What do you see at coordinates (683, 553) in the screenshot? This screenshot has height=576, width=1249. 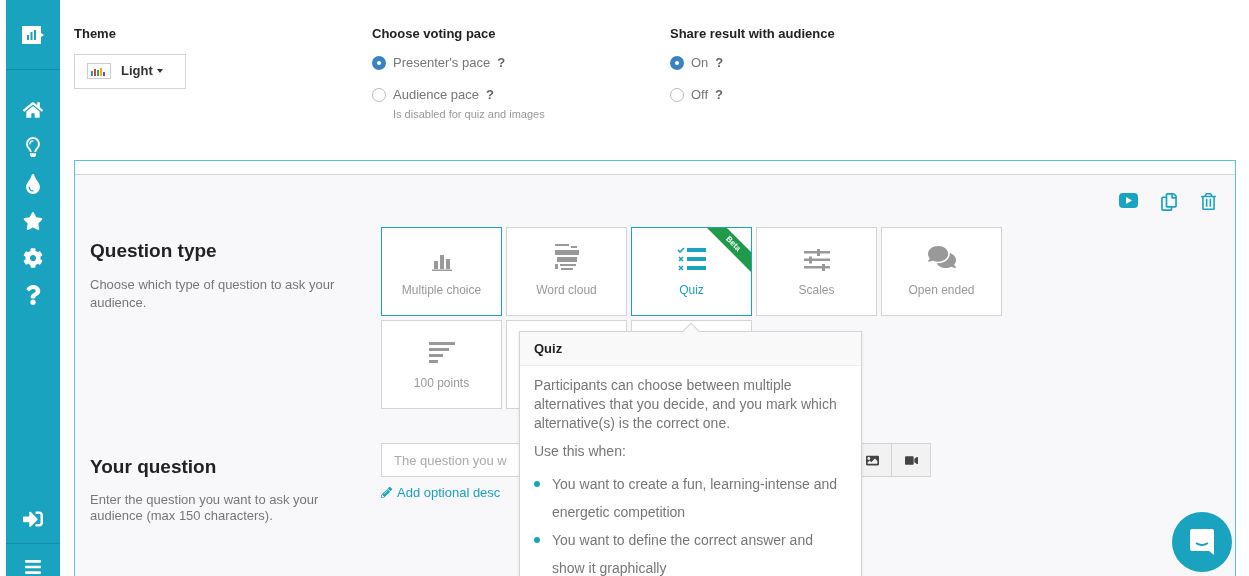 I see `tooltip-bullet: You want to define the correct answer and show it graphically` at bounding box center [683, 553].